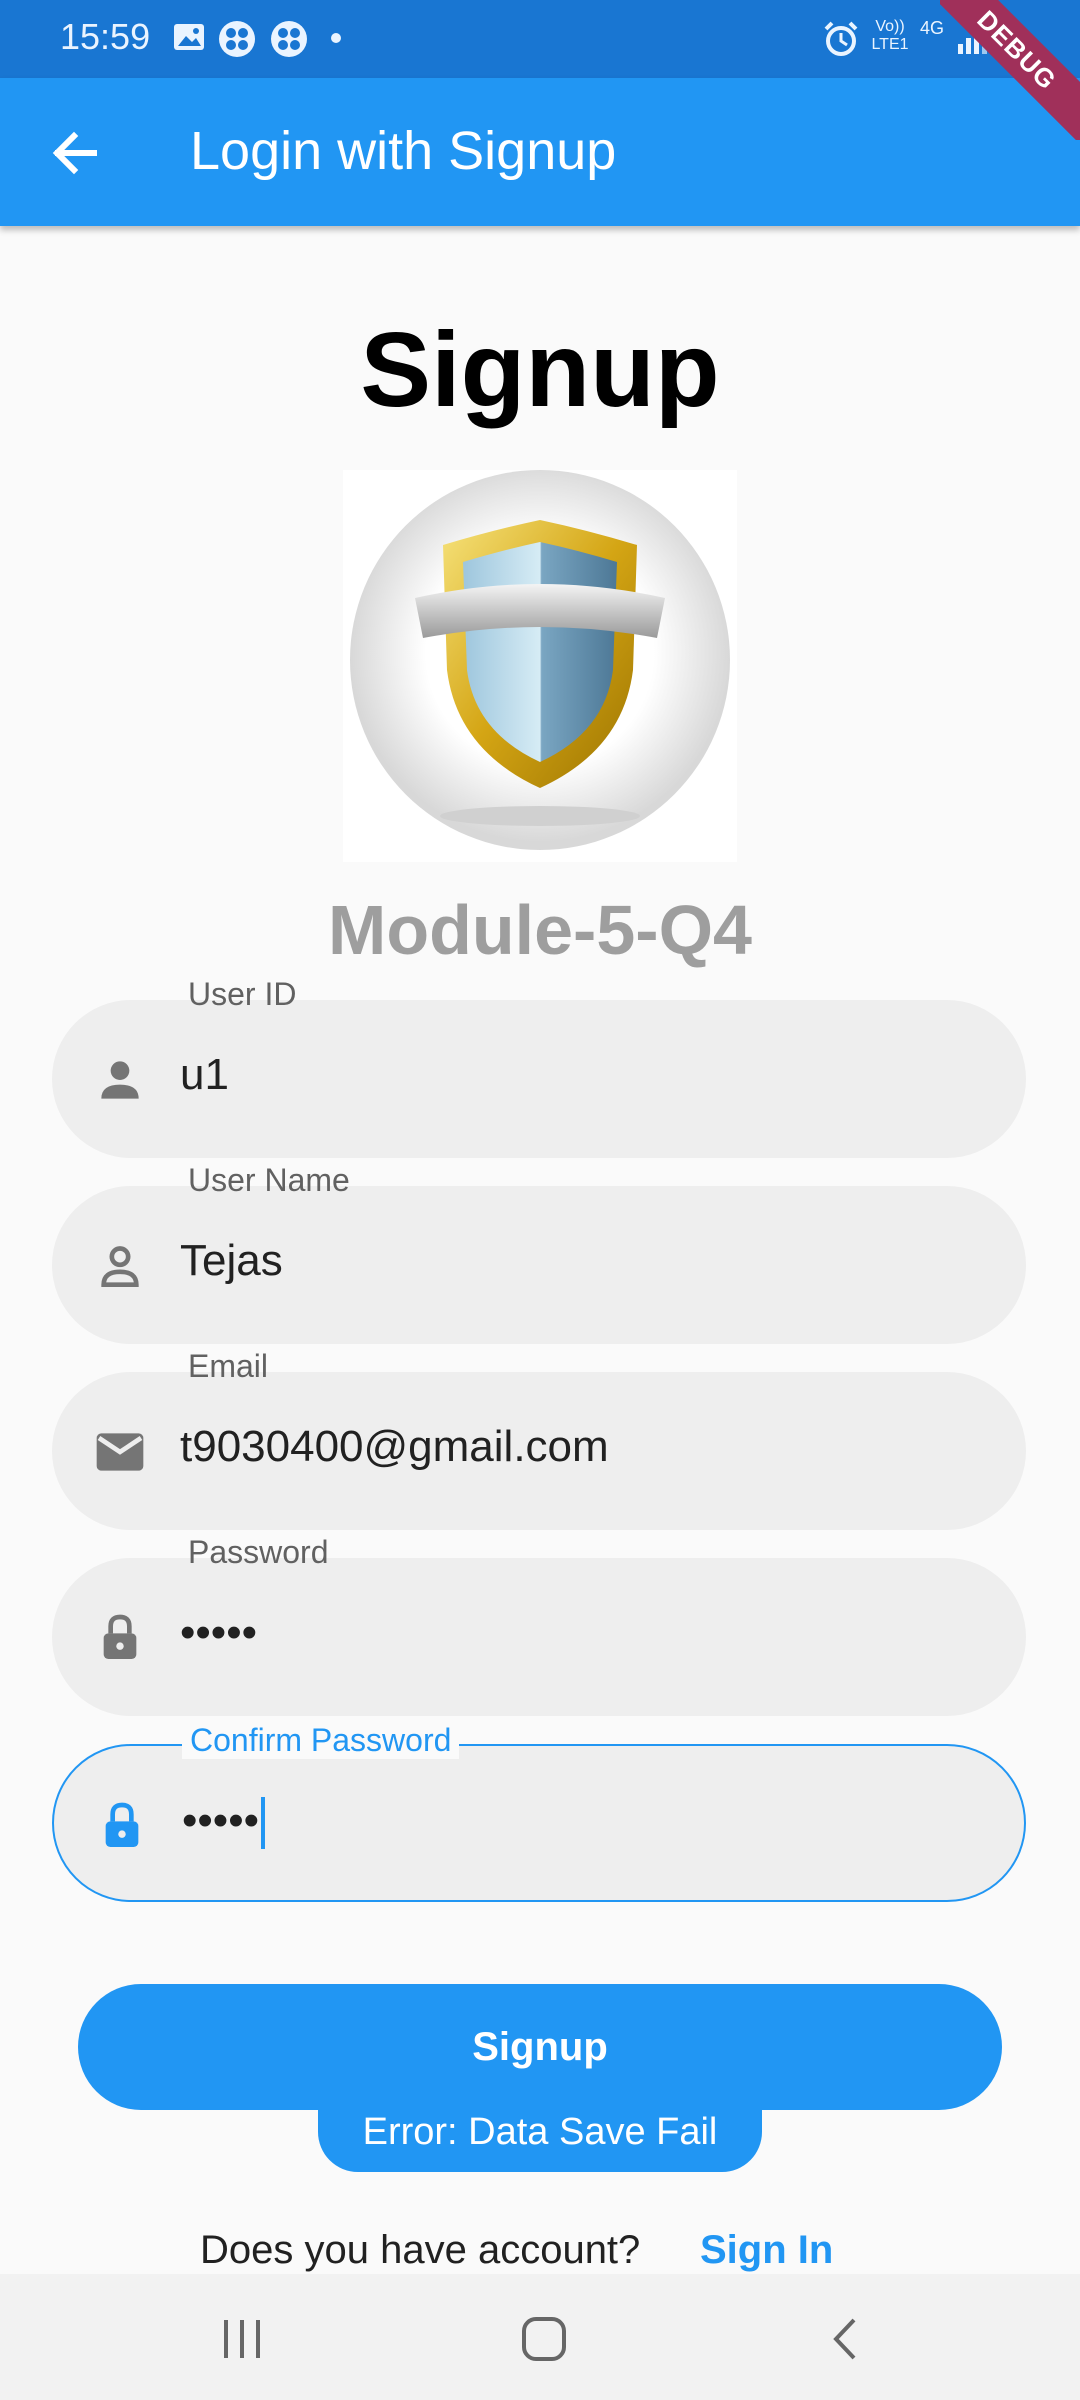  What do you see at coordinates (258, 1552) in the screenshot?
I see `password-label: Password` at bounding box center [258, 1552].